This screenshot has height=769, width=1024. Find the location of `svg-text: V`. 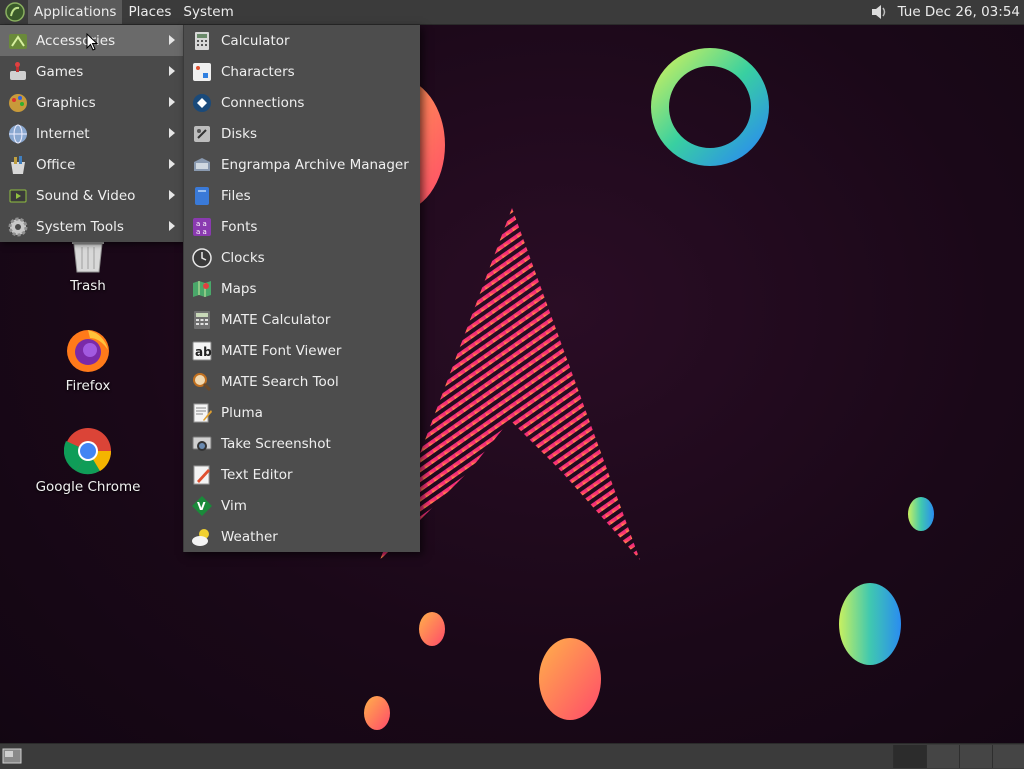

svg-text: V is located at coordinates (201, 506).